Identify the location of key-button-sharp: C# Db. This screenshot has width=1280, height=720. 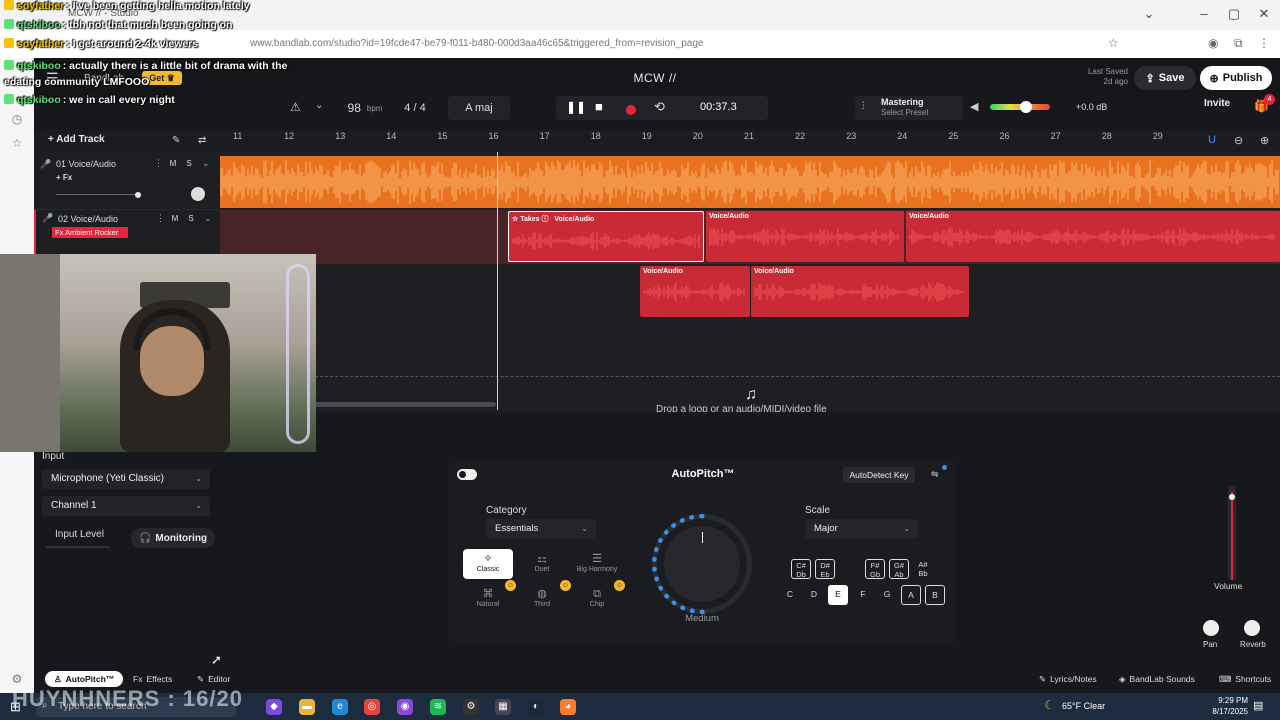
(801, 569).